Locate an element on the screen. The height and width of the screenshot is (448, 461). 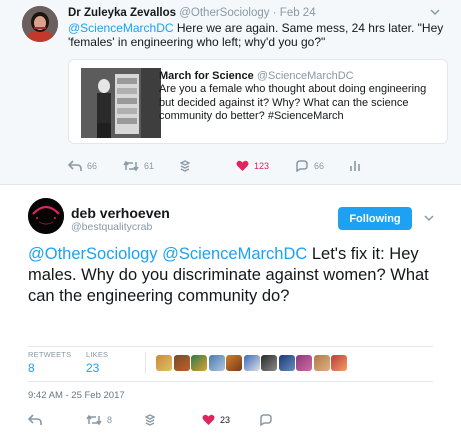
like-button: 123 is located at coordinates (252, 166).